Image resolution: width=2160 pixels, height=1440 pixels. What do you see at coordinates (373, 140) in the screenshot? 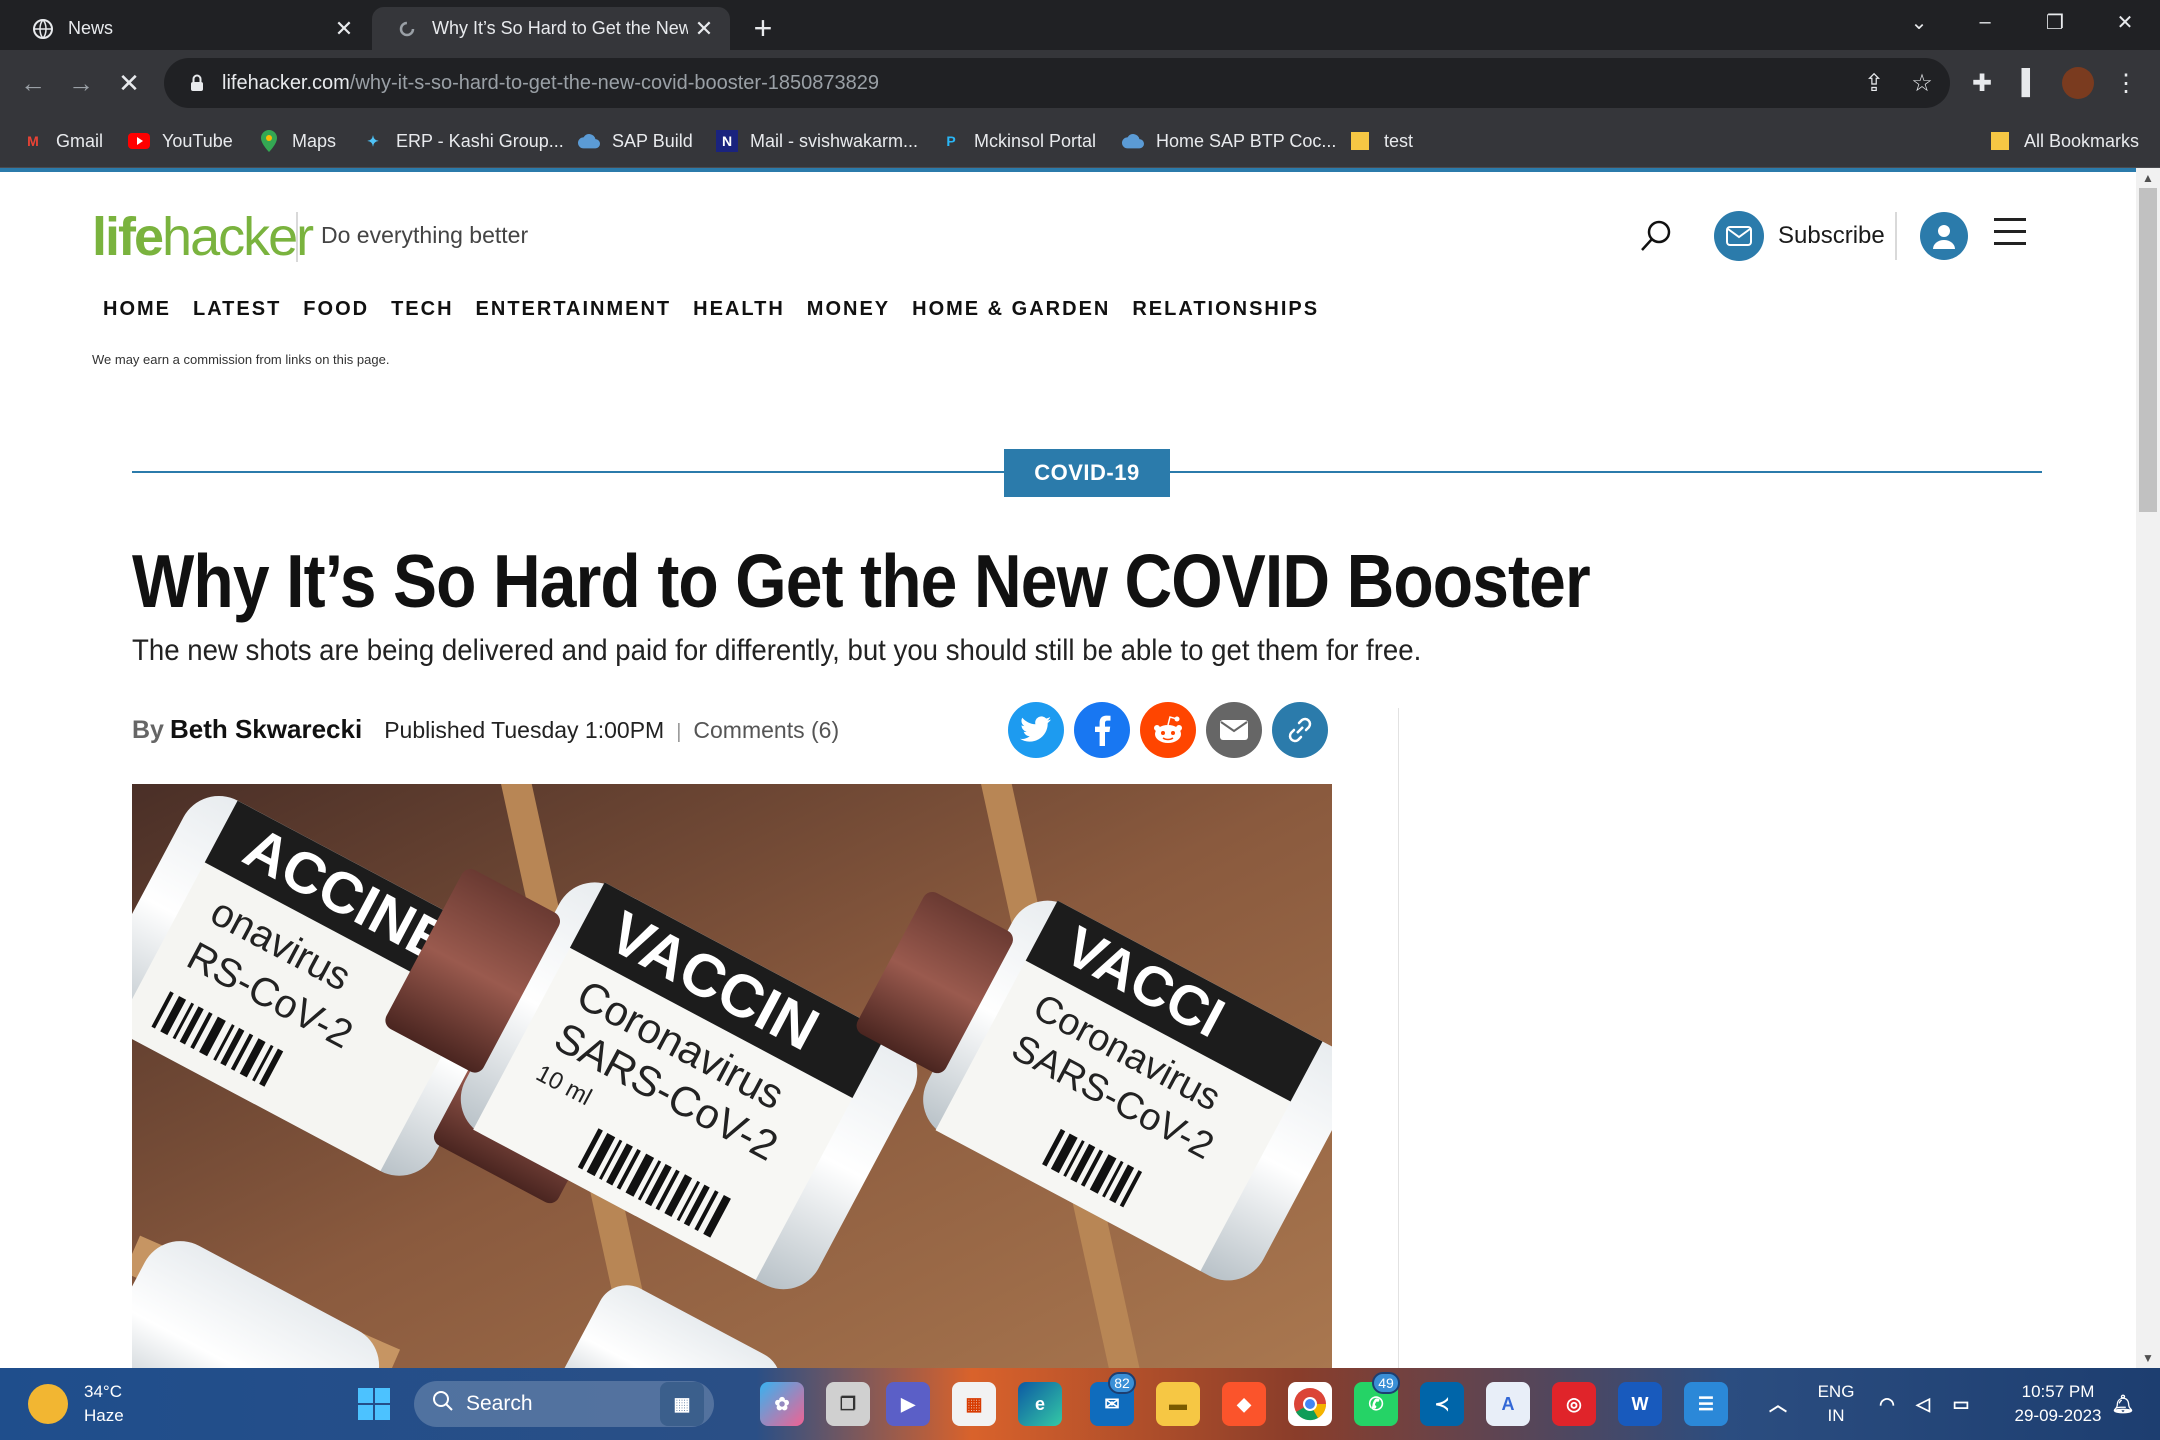
I see `erp-icon: ✦` at bounding box center [373, 140].